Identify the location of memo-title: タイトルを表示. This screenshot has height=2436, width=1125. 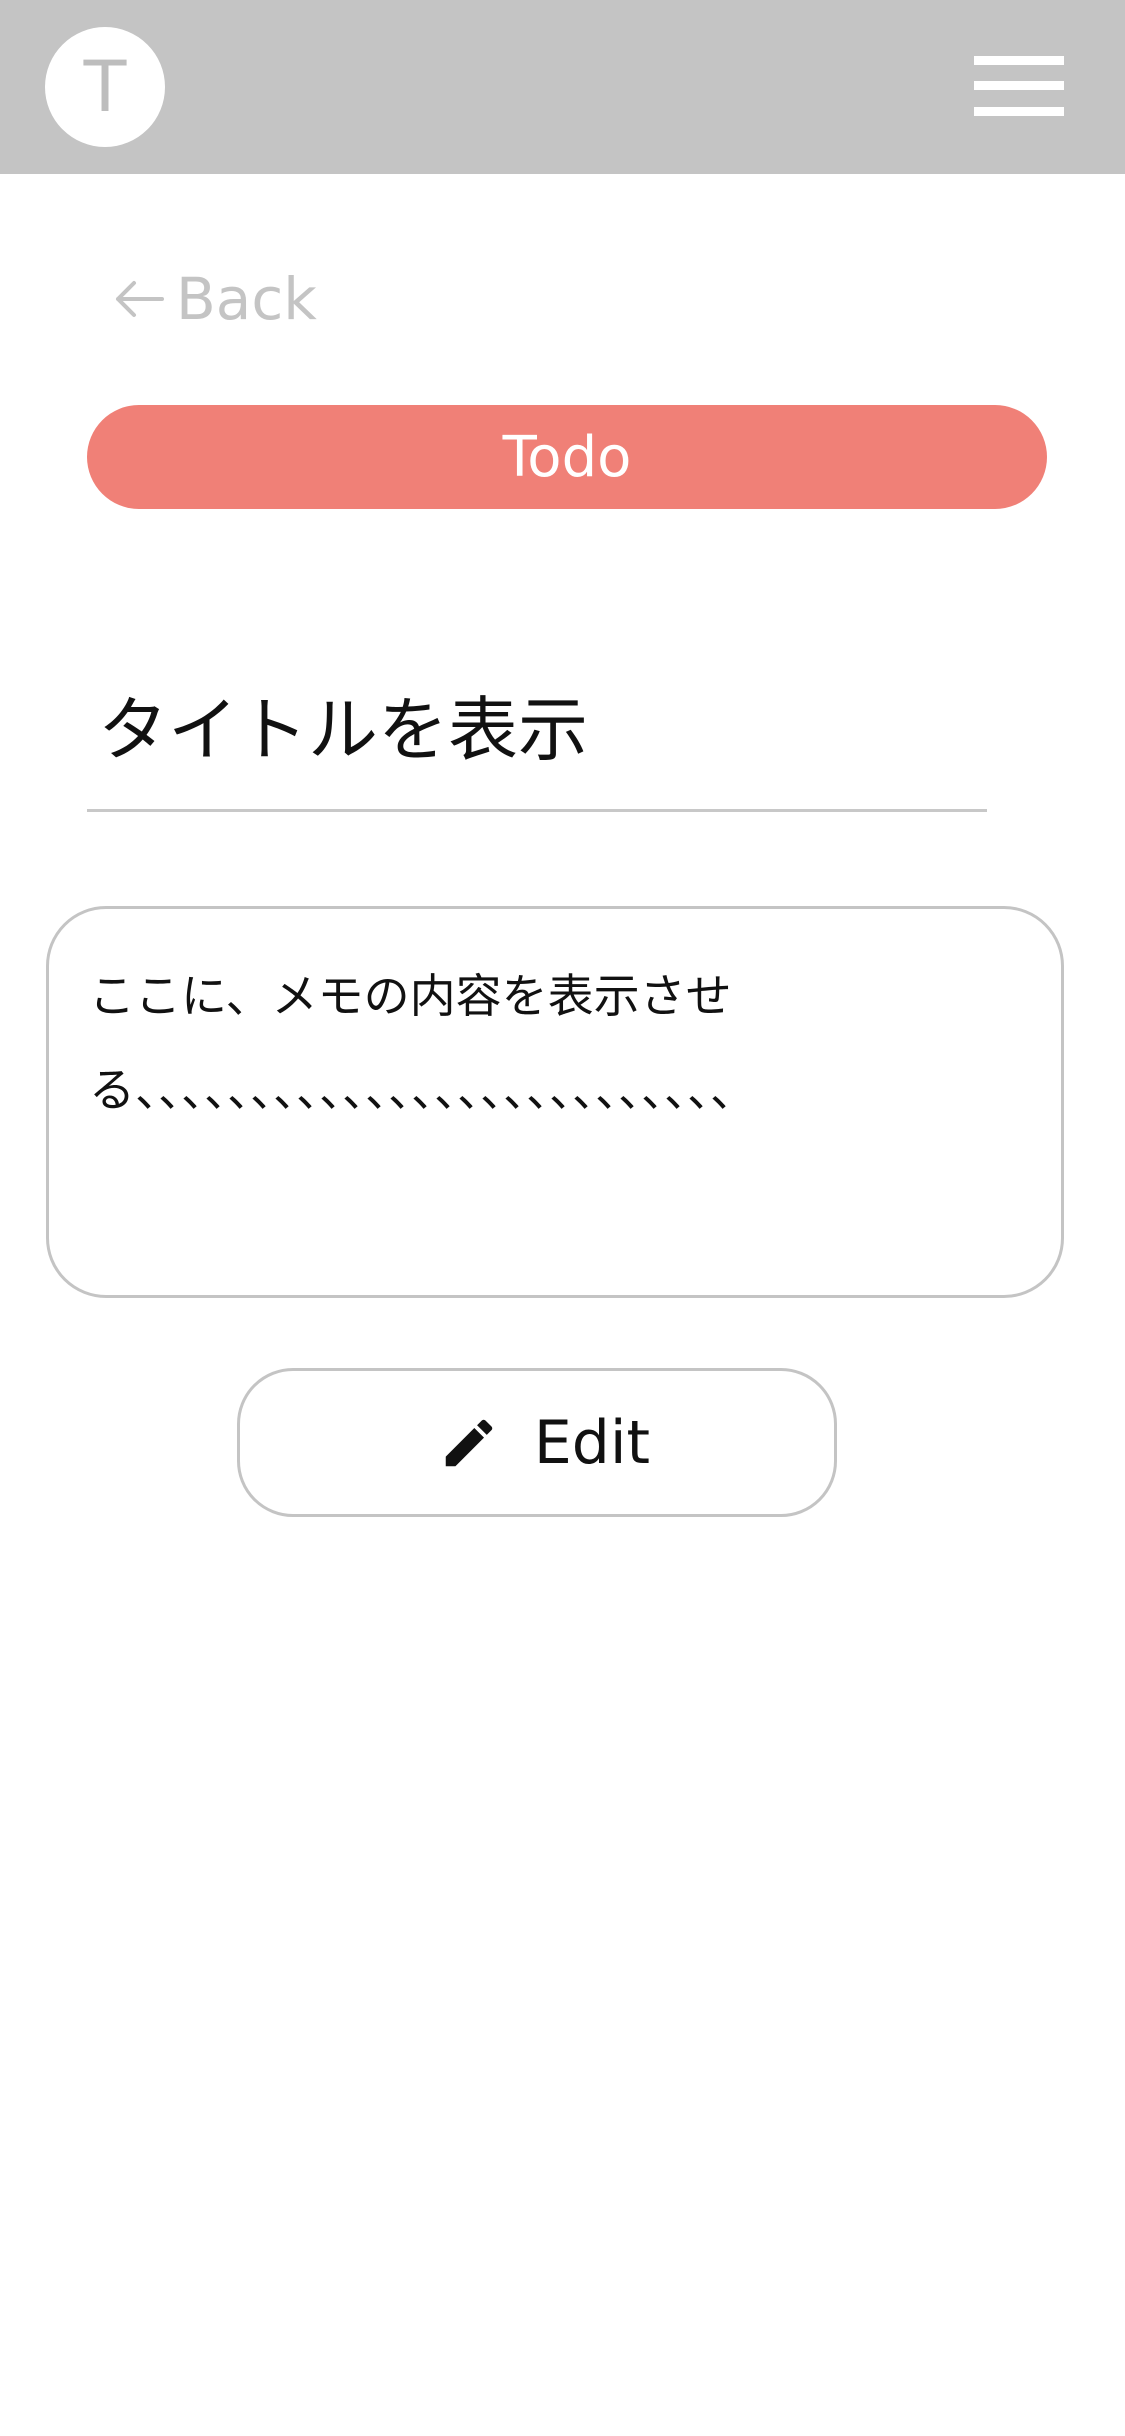
(343, 730).